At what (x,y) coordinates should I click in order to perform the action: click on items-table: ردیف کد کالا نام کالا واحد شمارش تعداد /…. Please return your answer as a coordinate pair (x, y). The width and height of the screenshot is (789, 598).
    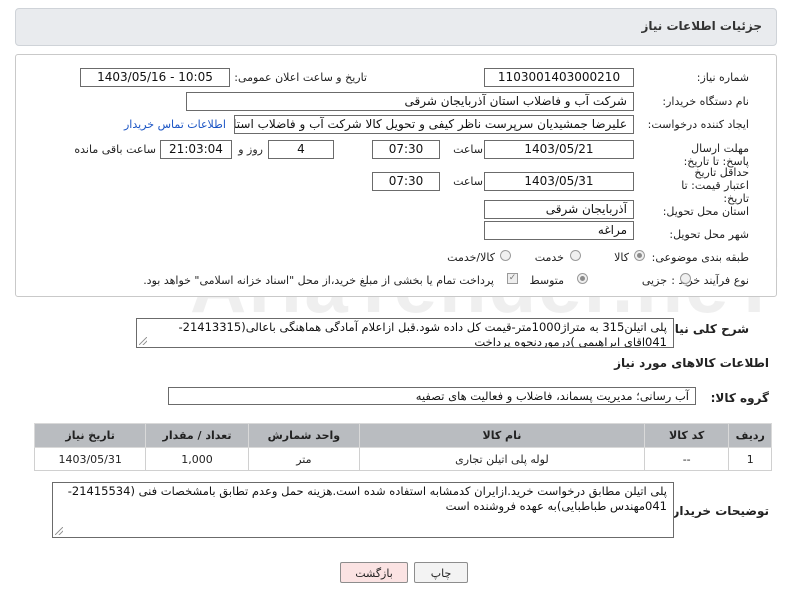
    Looking at the image, I should click on (402, 447).